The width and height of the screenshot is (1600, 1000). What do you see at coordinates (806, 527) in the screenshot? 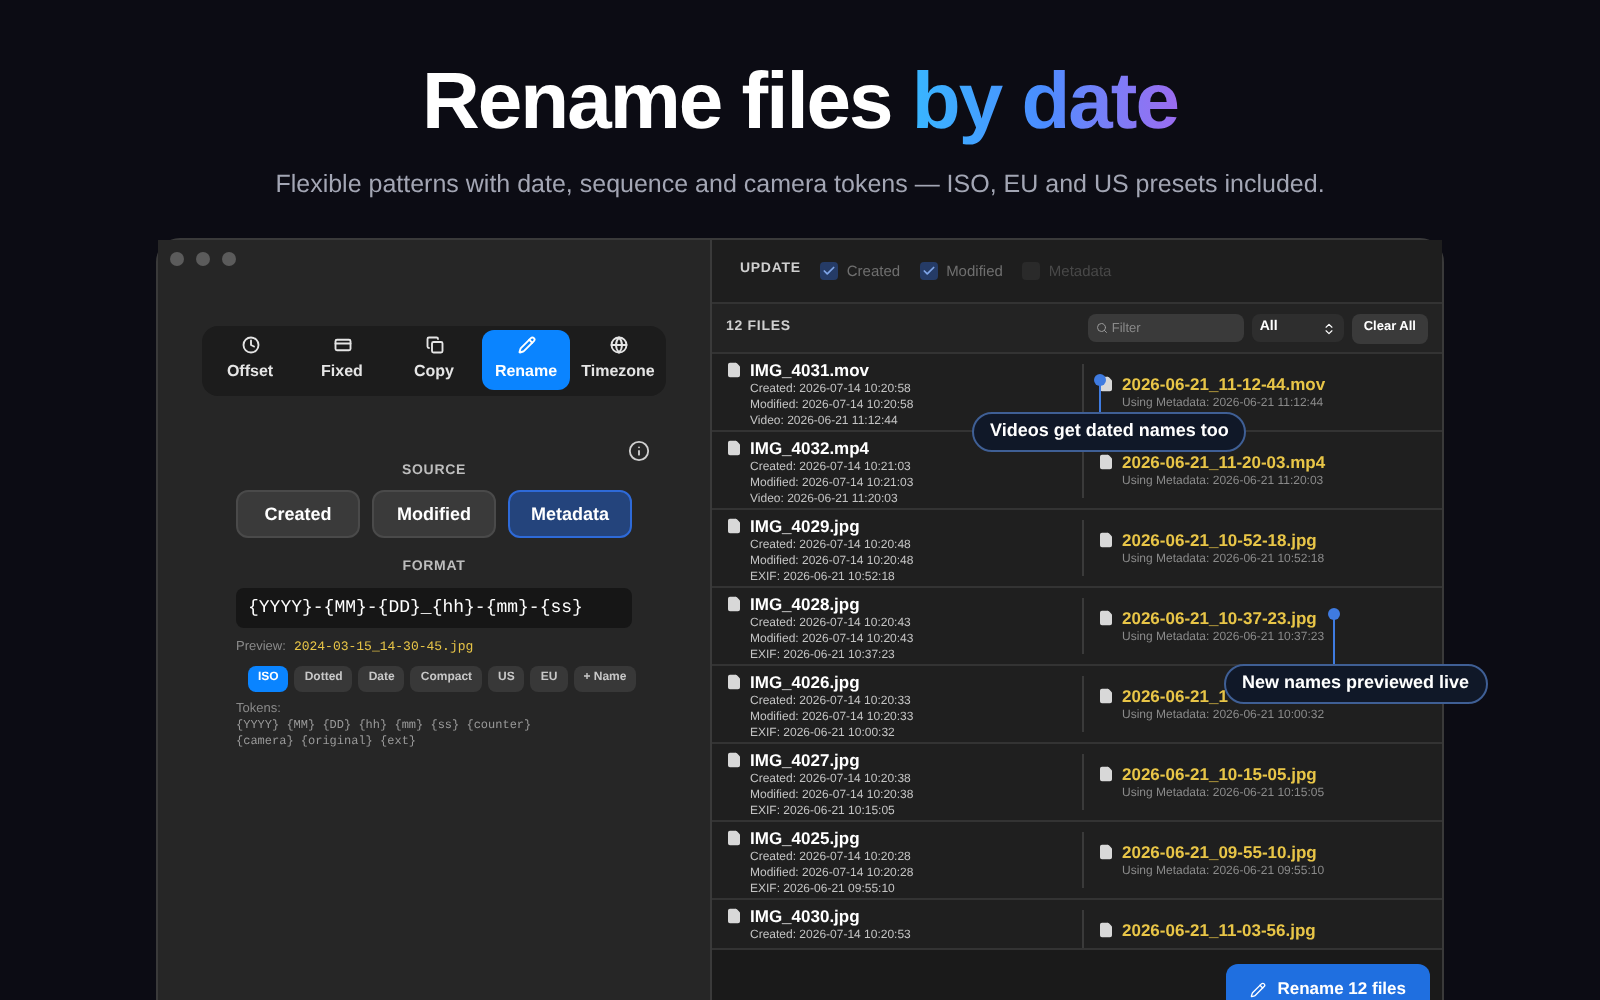
I see `original-filename: IMG_4029.jpg` at bounding box center [806, 527].